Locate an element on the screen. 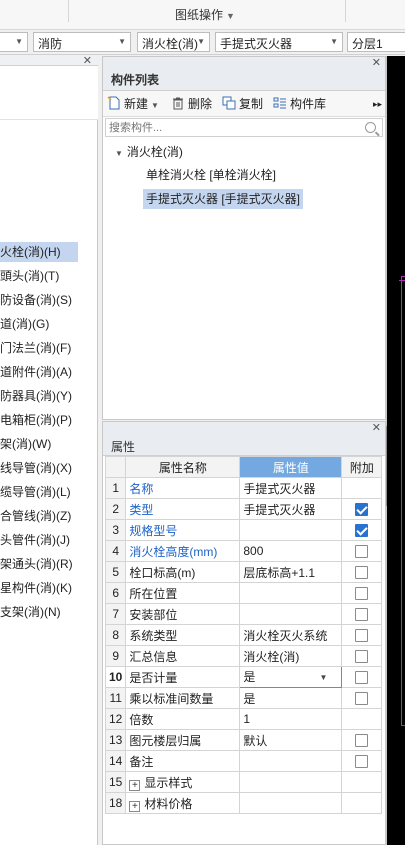 The image size is (405, 845). property-value: 默认 is located at coordinates (291, 740).